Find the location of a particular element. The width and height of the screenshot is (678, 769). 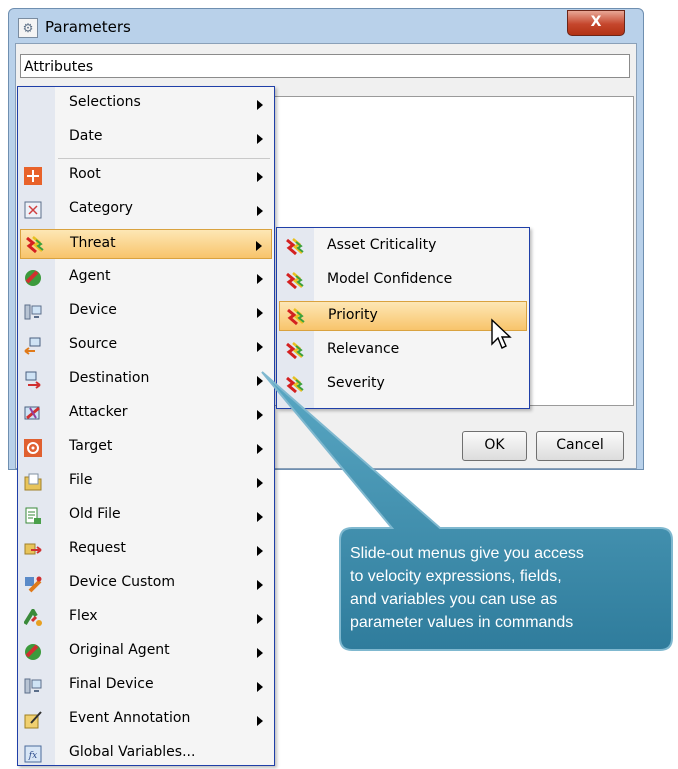

menu-item-device-custom: Device Custom is located at coordinates (146, 584).